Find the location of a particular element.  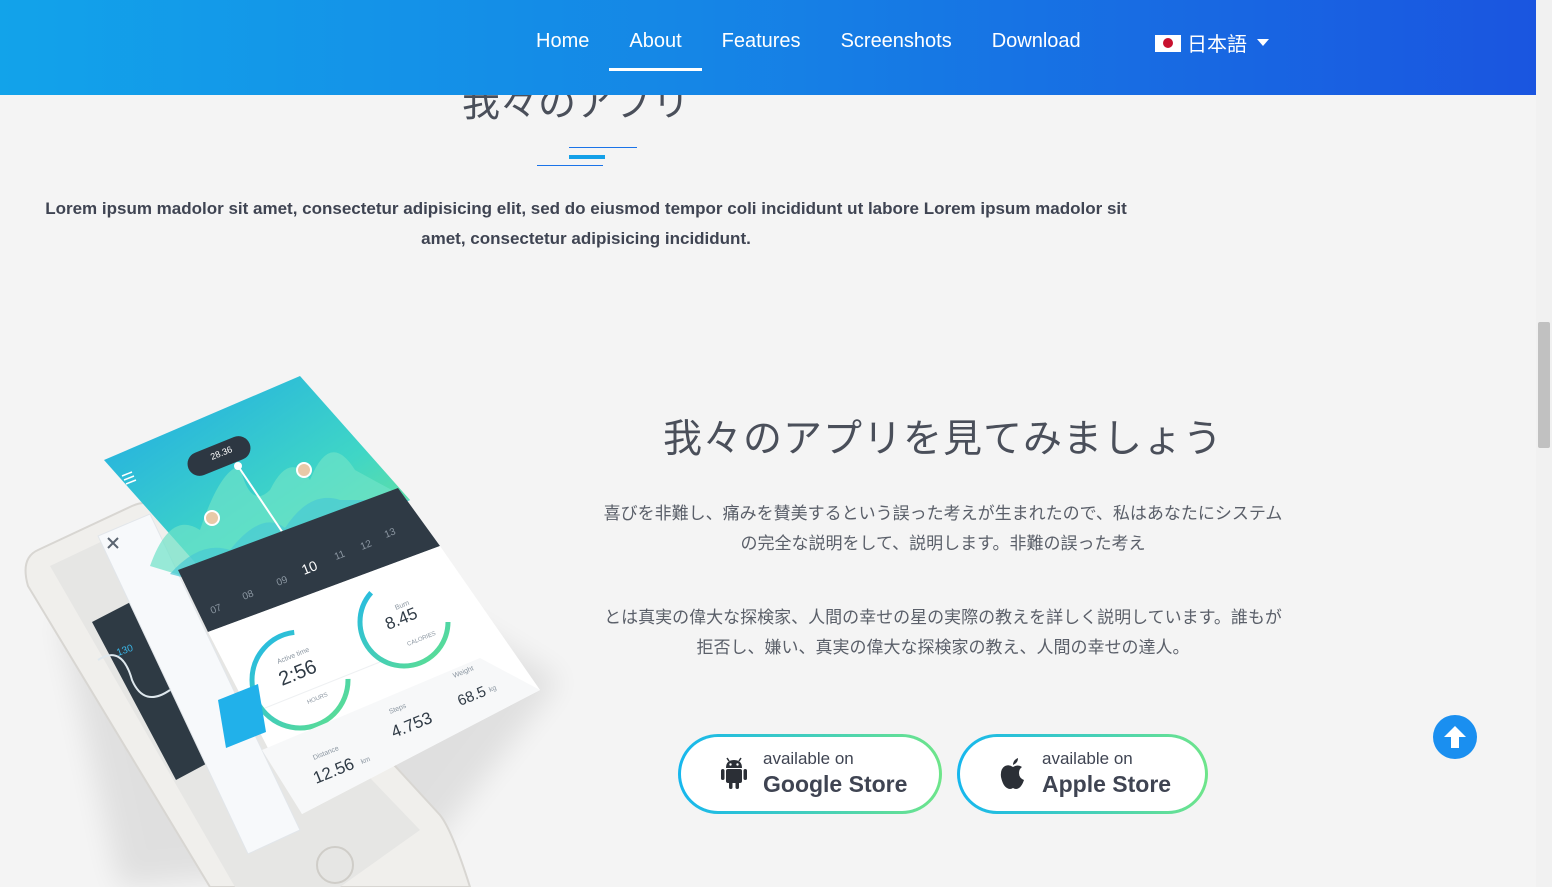

title-divider-accent is located at coordinates (587, 157).